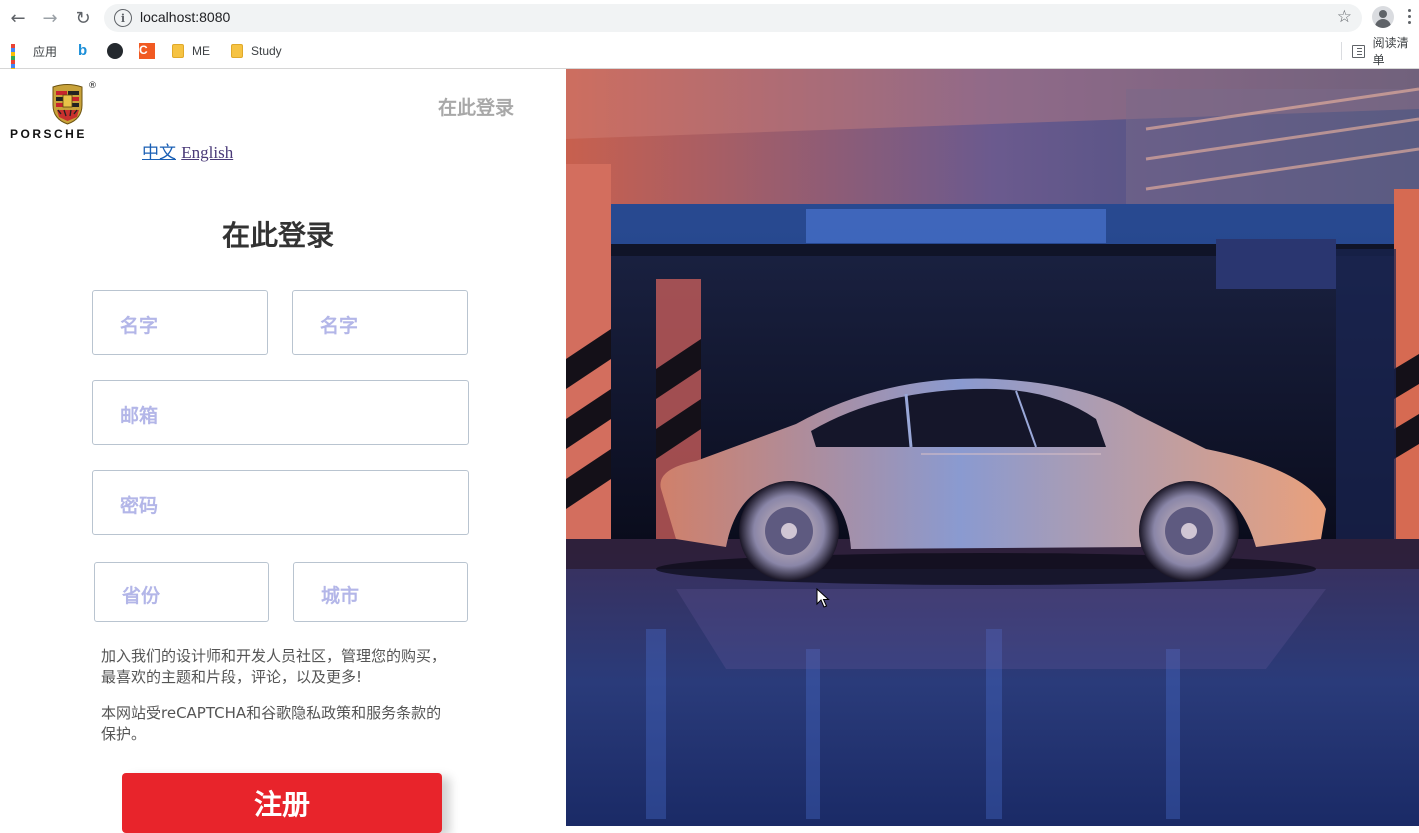  What do you see at coordinates (159, 152) in the screenshot?
I see `lang-zh-link: 中文` at bounding box center [159, 152].